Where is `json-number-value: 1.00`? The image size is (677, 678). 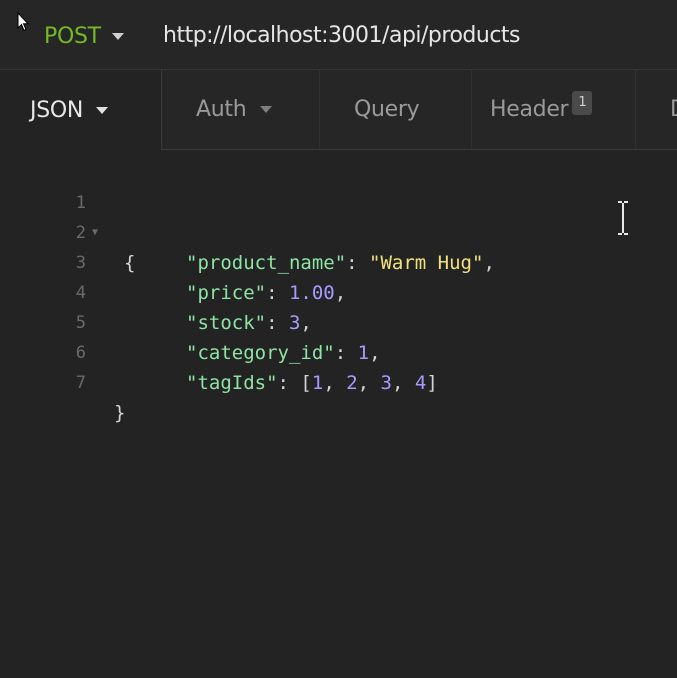 json-number-value: 1.00 is located at coordinates (311, 293).